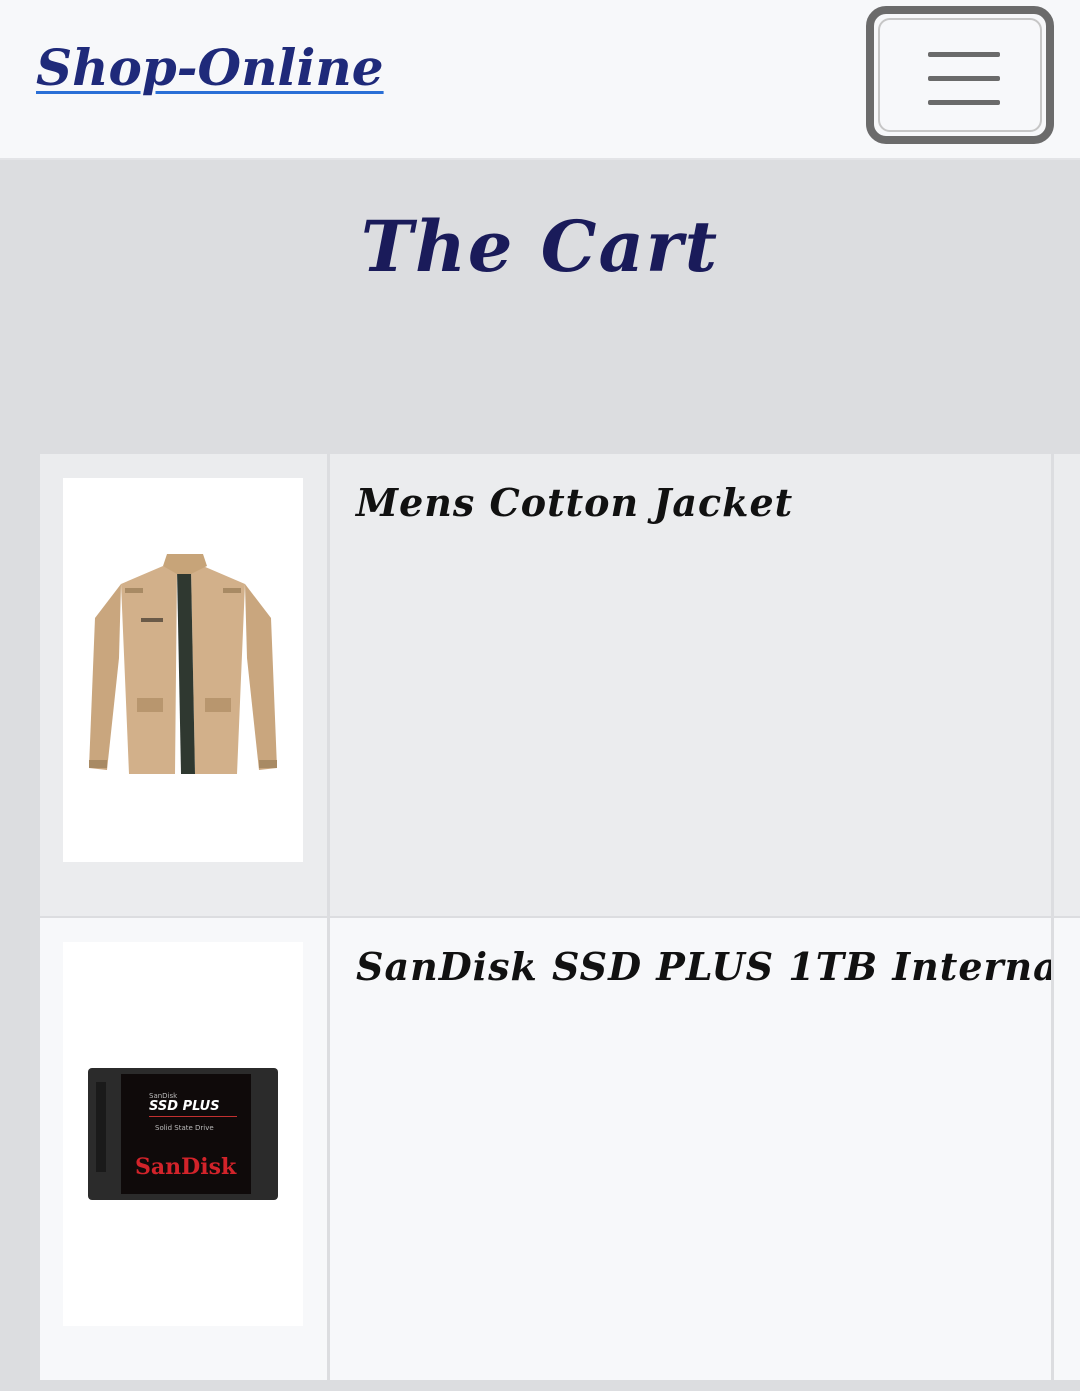 The height and width of the screenshot is (1391, 1080). Describe the element at coordinates (540, 246) in the screenshot. I see `page-title: The Cart` at that location.